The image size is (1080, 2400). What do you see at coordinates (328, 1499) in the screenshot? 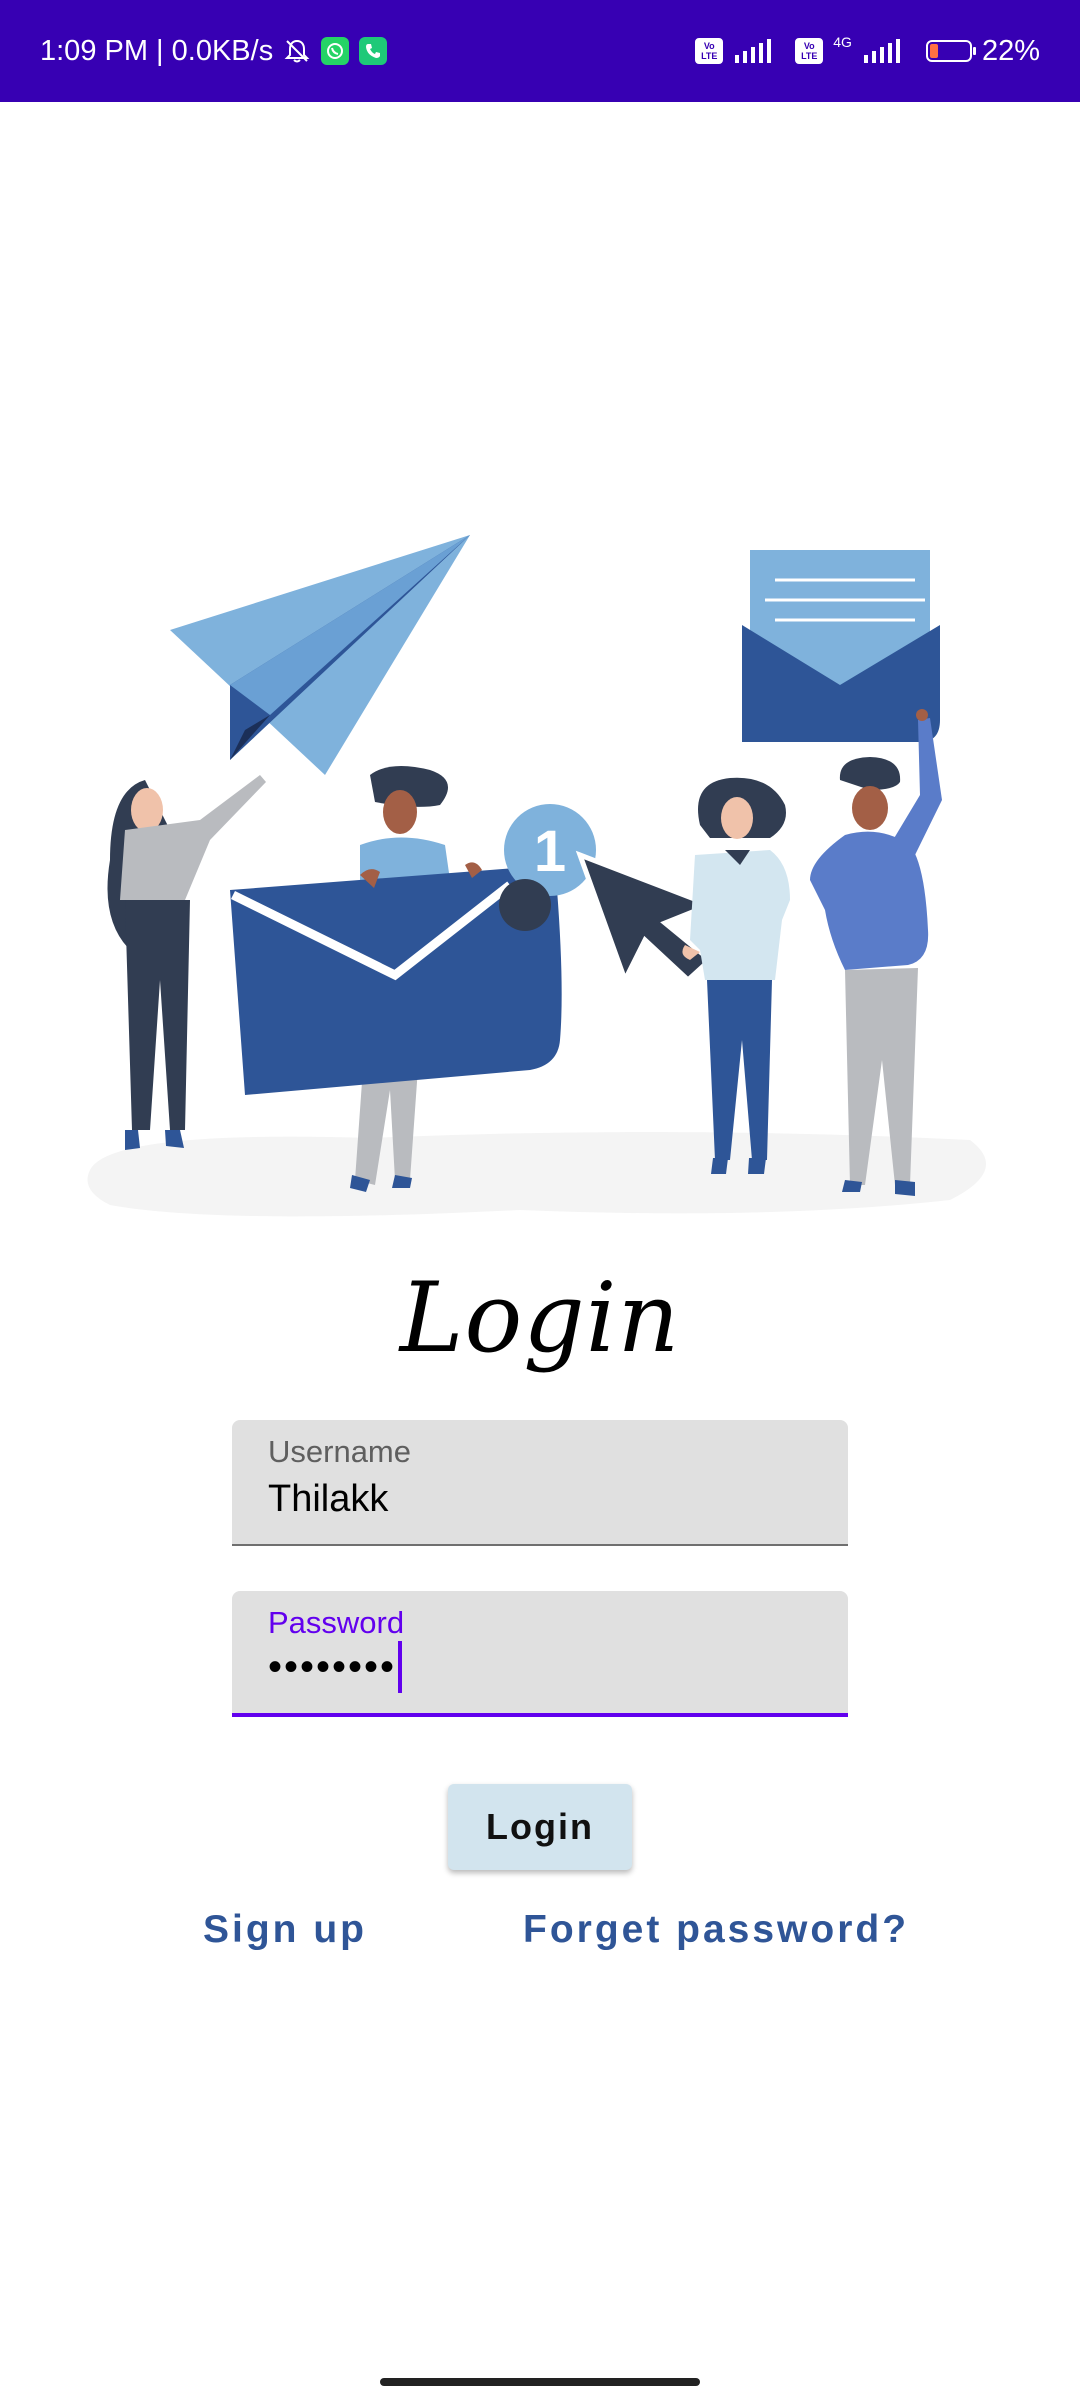
I see `username-input: Thilakk` at bounding box center [328, 1499].